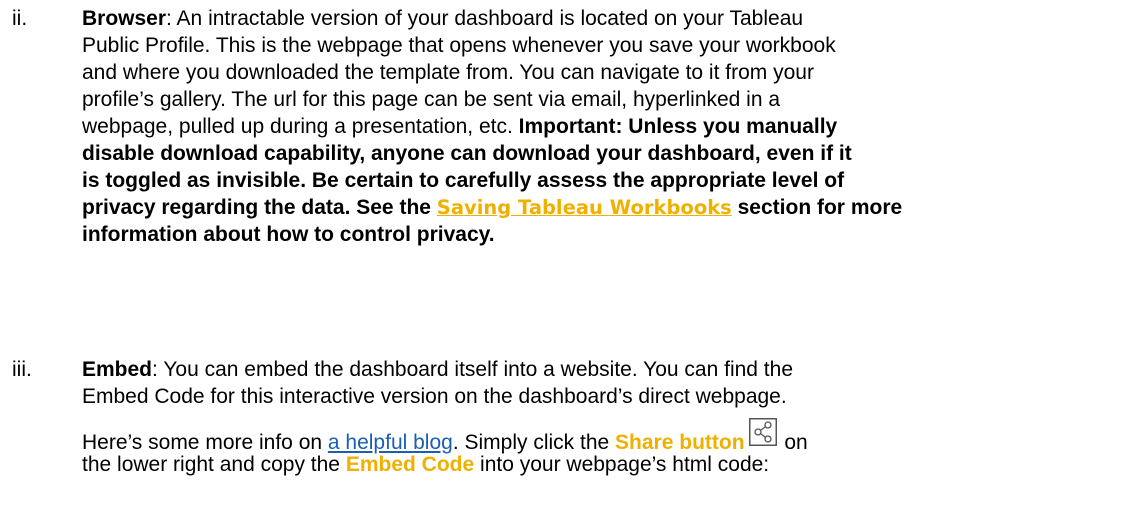 The height and width of the screenshot is (525, 1147). Describe the element at coordinates (20, 18) in the screenshot. I see `list-numeral: ii.` at that location.